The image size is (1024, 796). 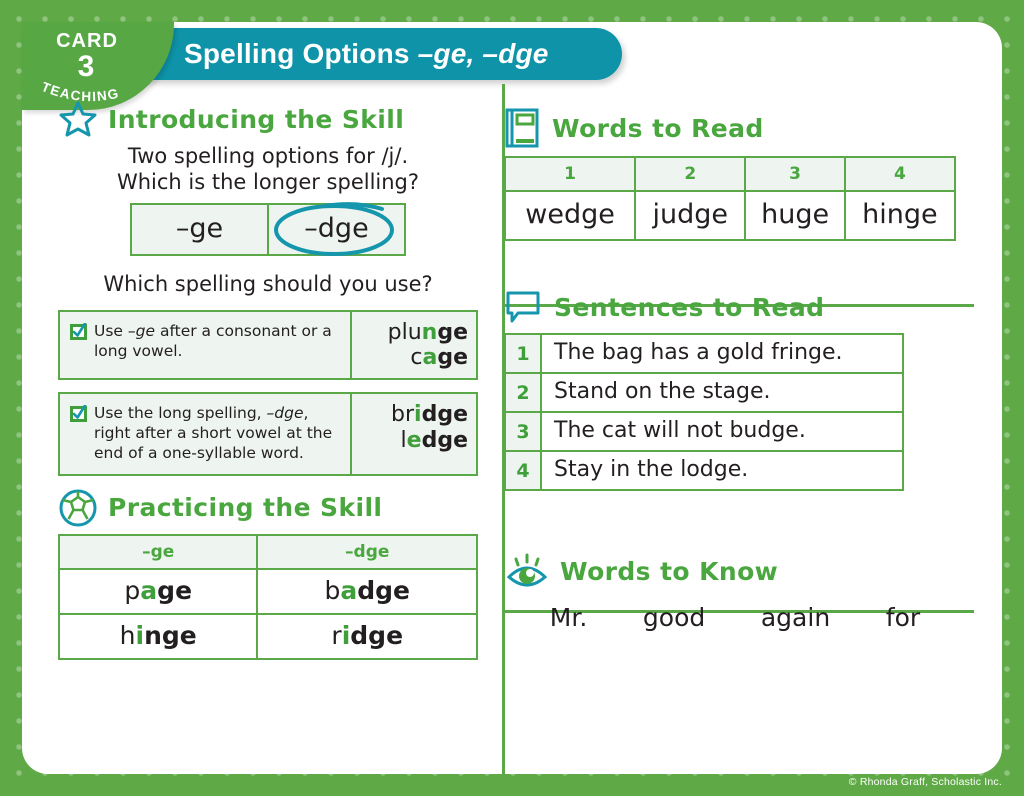 What do you see at coordinates (268, 181) in the screenshot?
I see `introducing-prompt-line2: Which is the longer spelling?` at bounding box center [268, 181].